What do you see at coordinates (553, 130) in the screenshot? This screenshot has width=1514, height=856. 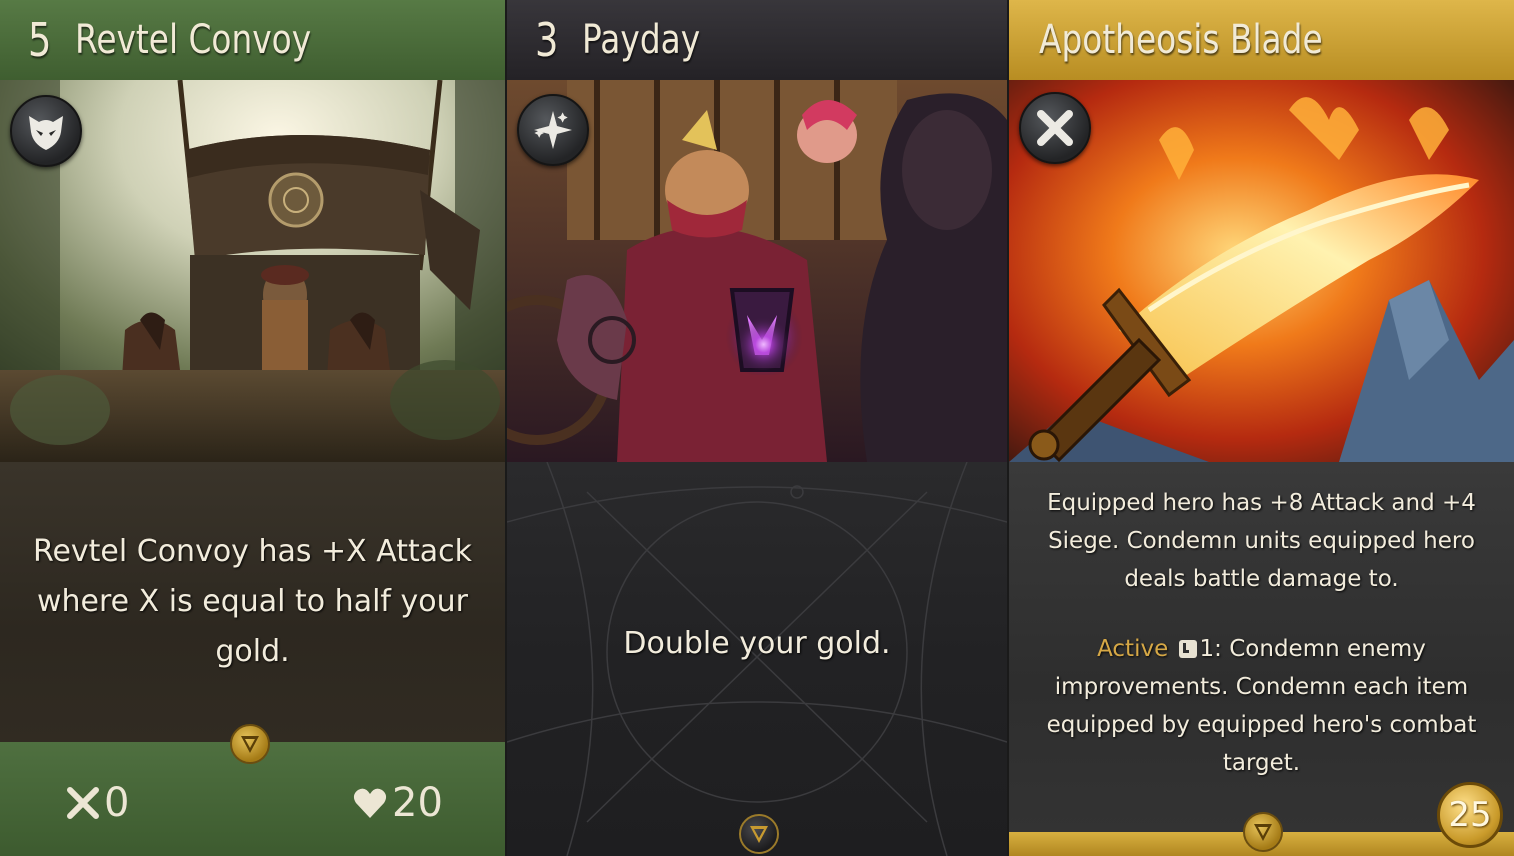 I see `spell-sparkle-icon` at bounding box center [553, 130].